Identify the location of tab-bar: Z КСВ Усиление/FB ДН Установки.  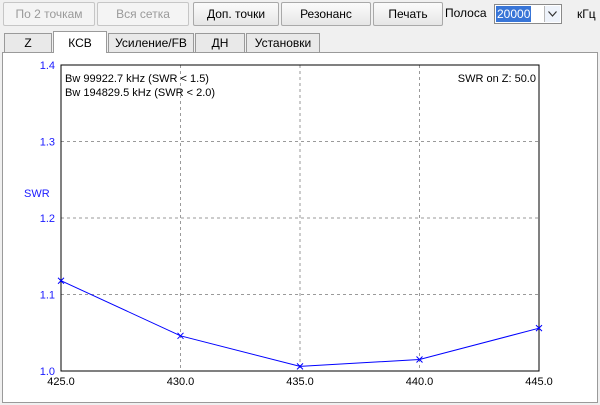
(300, 42).